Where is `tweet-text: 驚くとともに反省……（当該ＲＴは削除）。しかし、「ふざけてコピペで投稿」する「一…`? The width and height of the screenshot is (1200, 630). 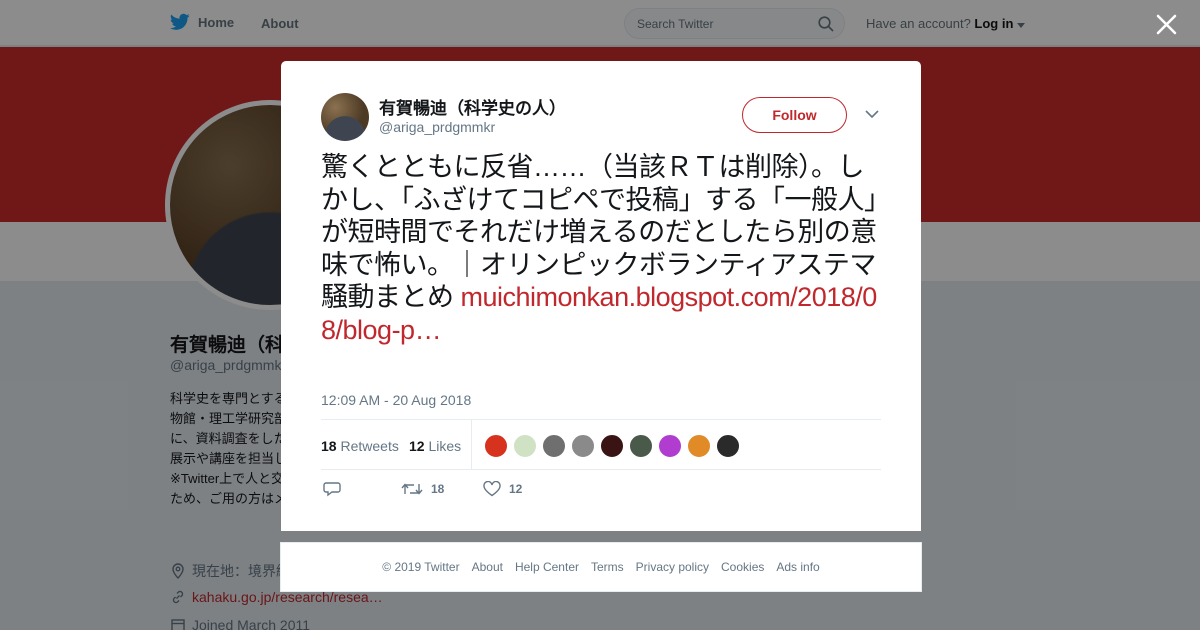 tweet-text: 驚くとともに反省……（当該ＲＴは削除）。しかし、「ふざけてコピペで投稿」する「一… is located at coordinates (603, 248).